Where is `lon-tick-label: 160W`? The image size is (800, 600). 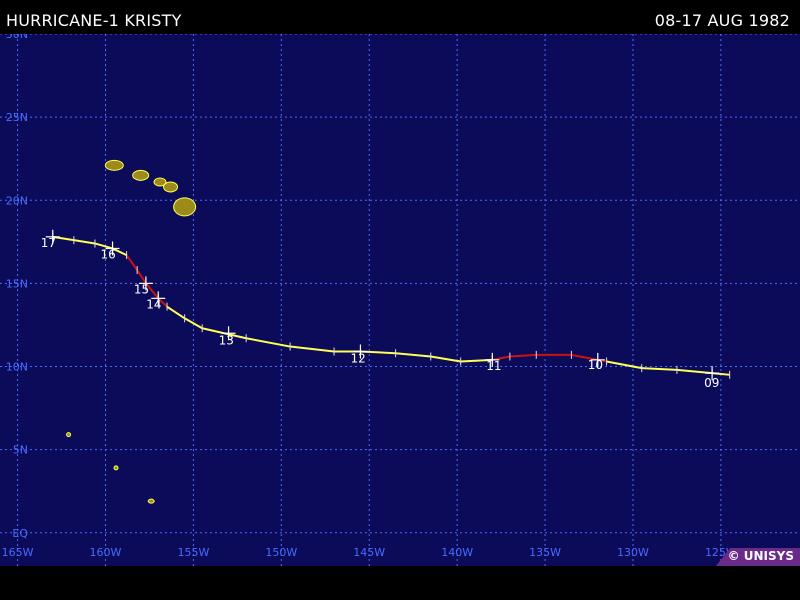
lon-tick-label: 160W is located at coordinates (106, 552).